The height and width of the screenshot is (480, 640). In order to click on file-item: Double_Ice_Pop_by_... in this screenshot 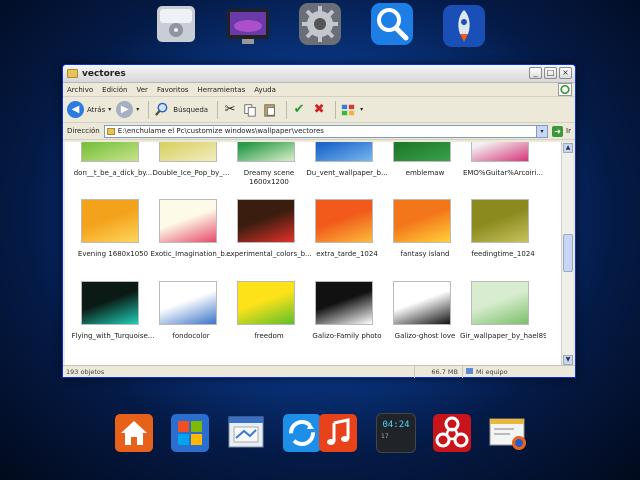, I will do `click(191, 168)`.